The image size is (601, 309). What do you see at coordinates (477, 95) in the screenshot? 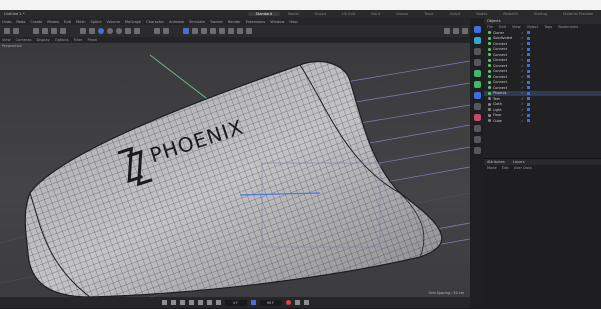
I see `deformer-tool-icon` at bounding box center [477, 95].